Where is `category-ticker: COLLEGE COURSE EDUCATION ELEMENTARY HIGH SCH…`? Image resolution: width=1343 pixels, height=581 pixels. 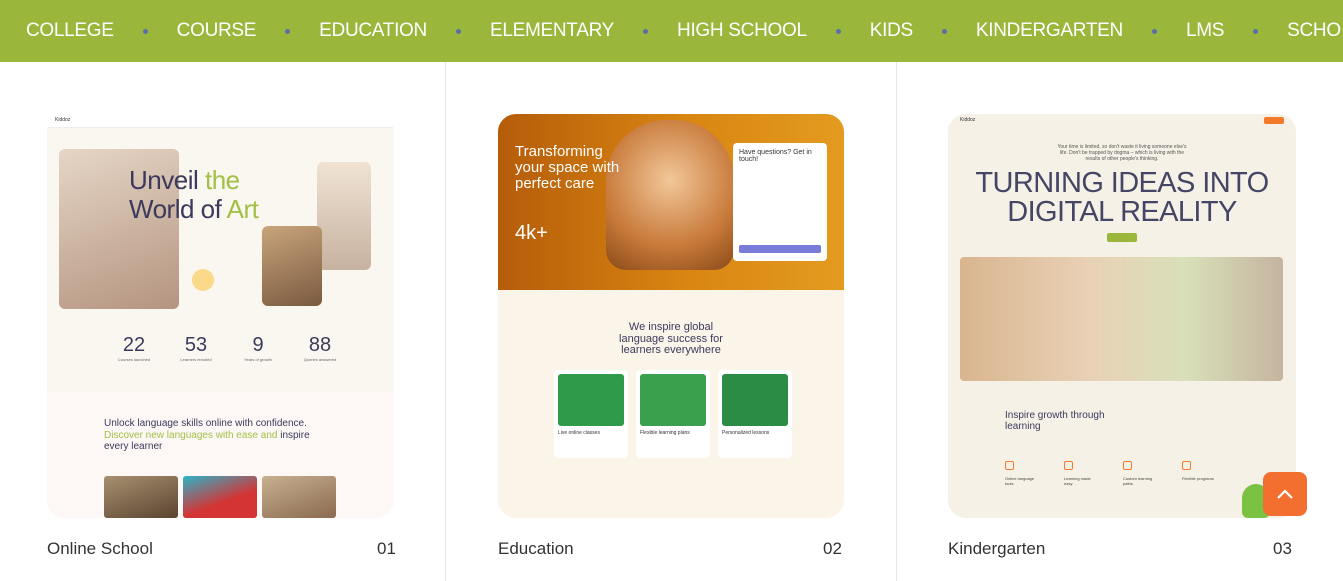
category-ticker: COLLEGE COURSE EDUCATION ELEMENTARY HIGH SCH… is located at coordinates (671, 31).